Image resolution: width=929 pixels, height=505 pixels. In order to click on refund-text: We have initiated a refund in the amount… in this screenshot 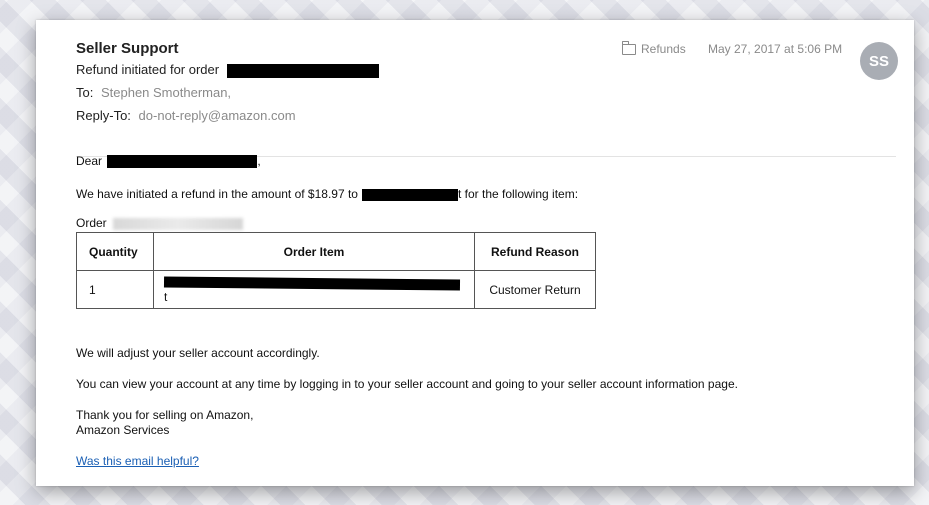, I will do `click(217, 194)`.